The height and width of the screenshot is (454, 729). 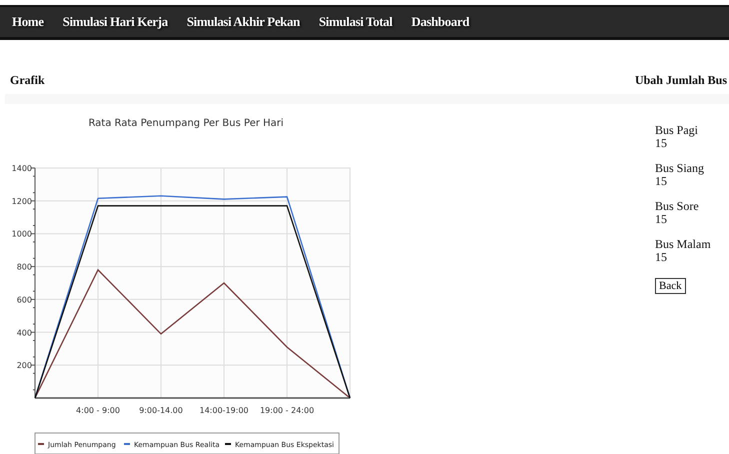 I want to click on x-tick-label: 9:00-14.00, so click(x=161, y=410).